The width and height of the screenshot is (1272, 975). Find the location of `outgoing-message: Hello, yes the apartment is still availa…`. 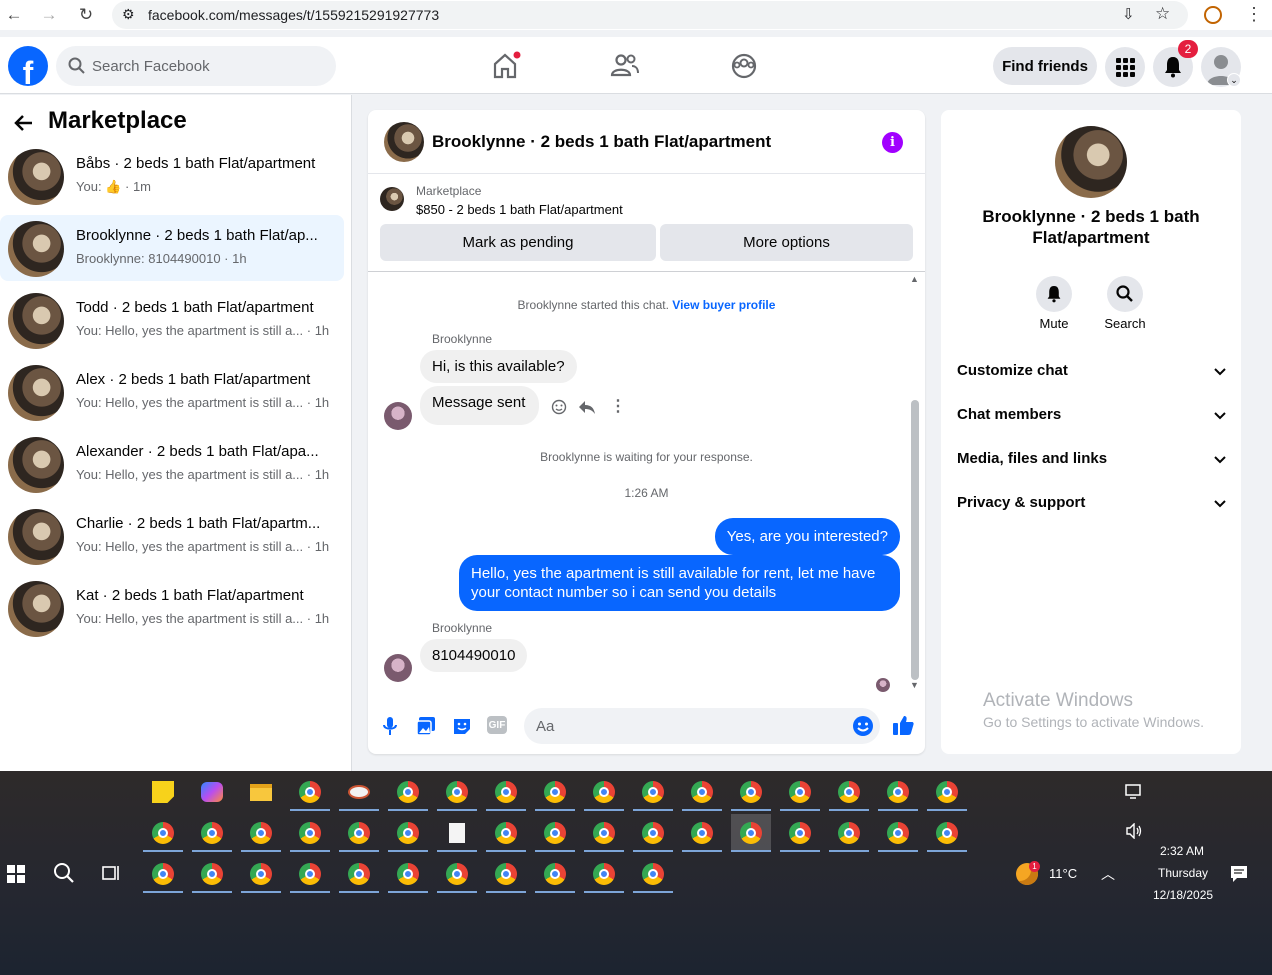

outgoing-message: Hello, yes the apartment is still availa… is located at coordinates (679, 583).